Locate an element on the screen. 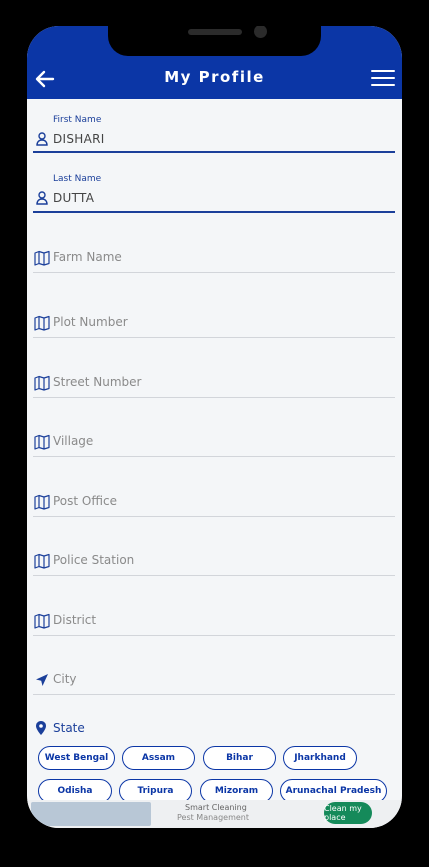 The height and width of the screenshot is (867, 429). ad-brand-logo: Clean my place is located at coordinates (348, 813).